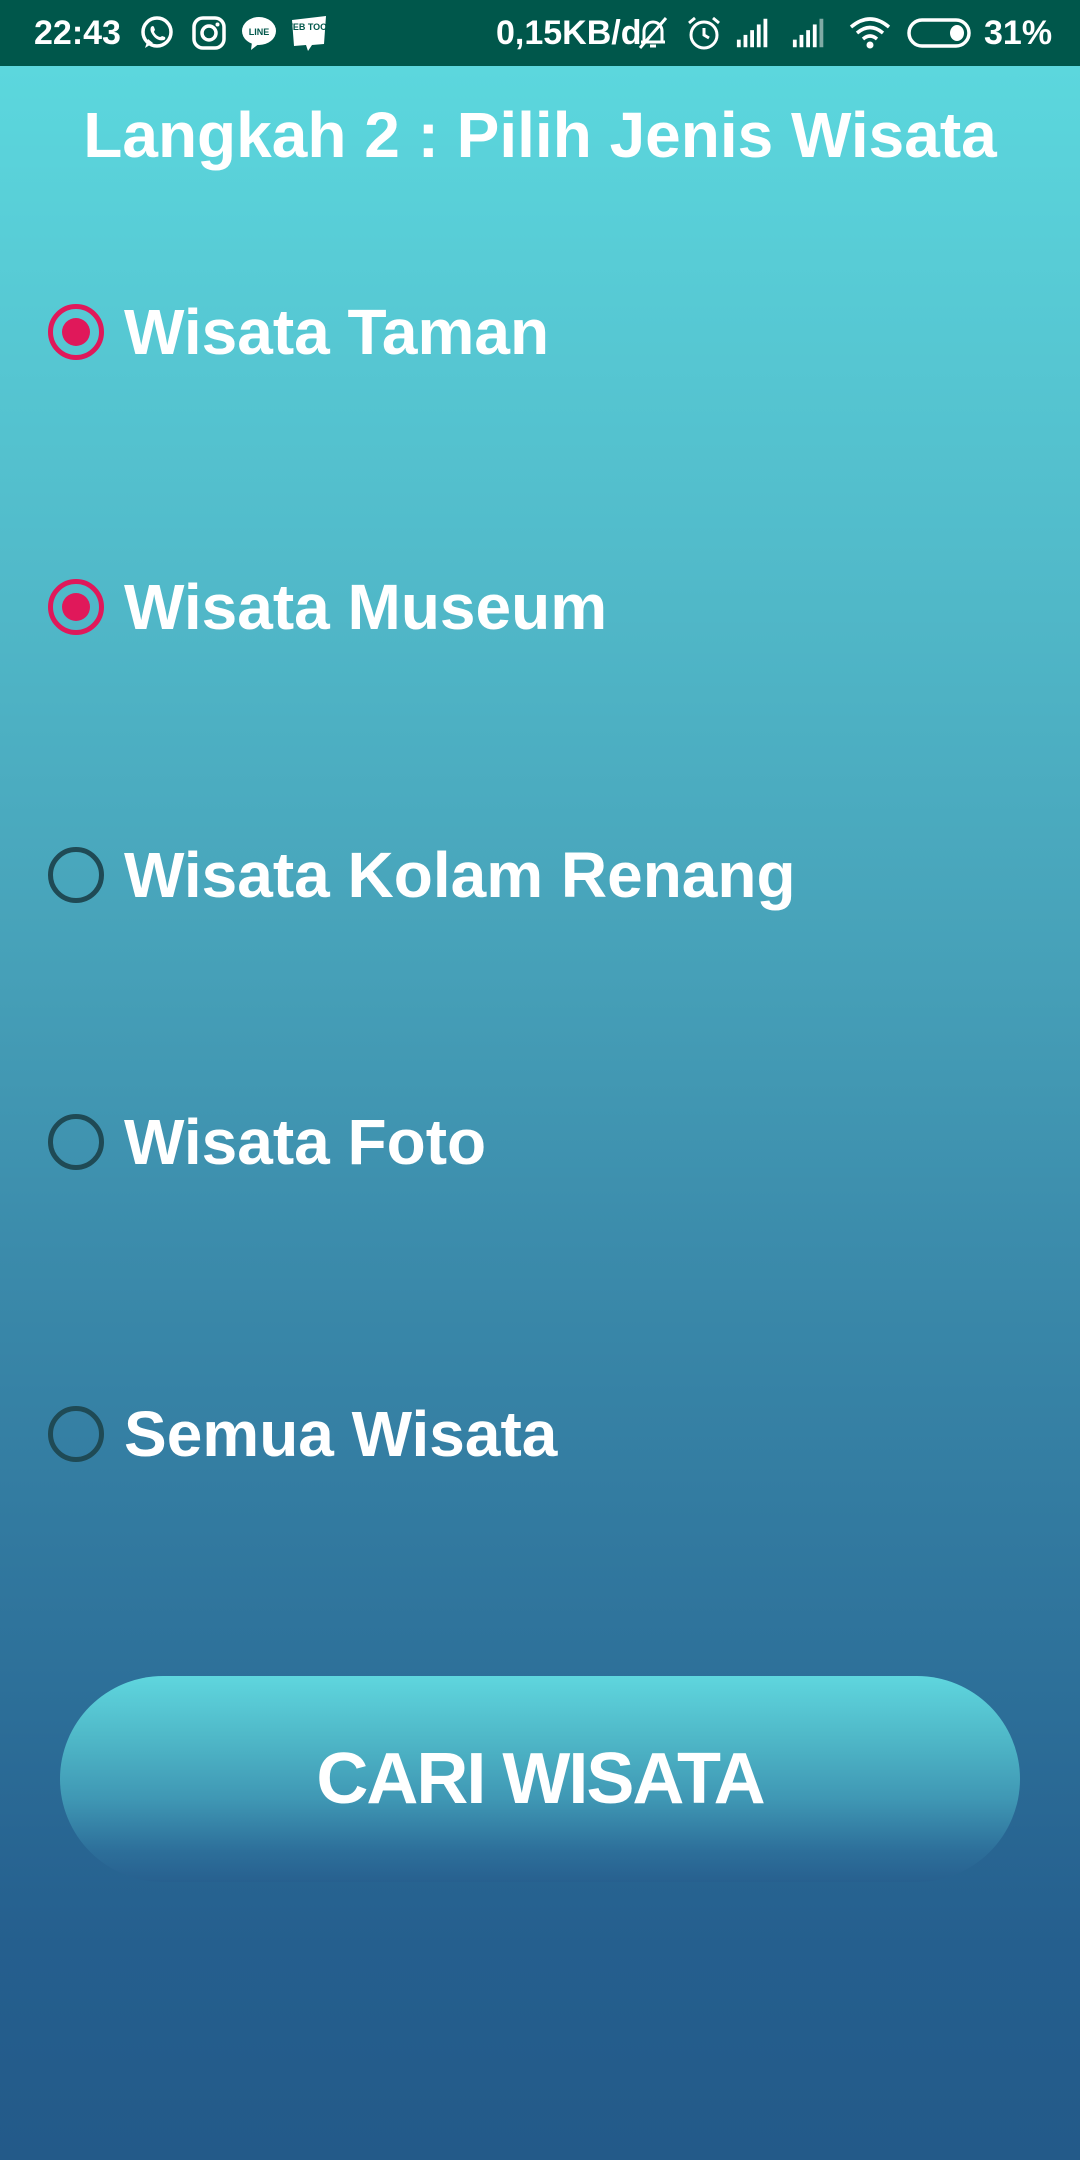 The height and width of the screenshot is (2160, 1080). I want to click on option-semua-wisata: Semua Wisata, so click(302, 1434).